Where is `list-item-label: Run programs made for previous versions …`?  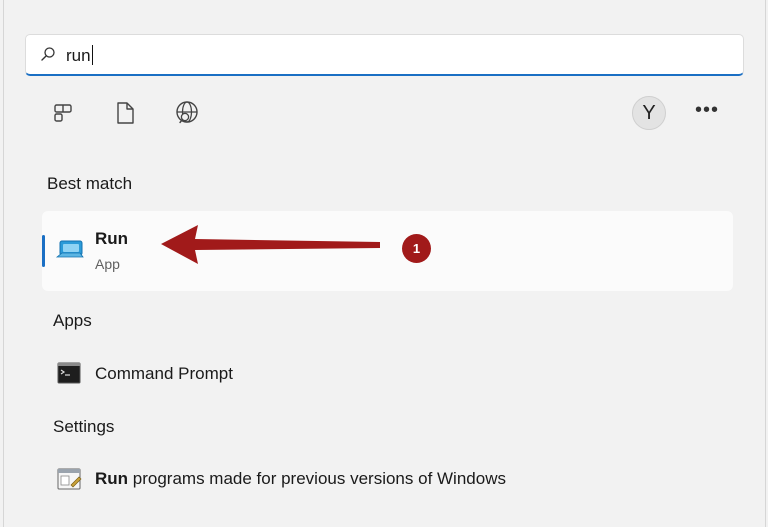 list-item-label: Run programs made for previous versions … is located at coordinates (300, 479).